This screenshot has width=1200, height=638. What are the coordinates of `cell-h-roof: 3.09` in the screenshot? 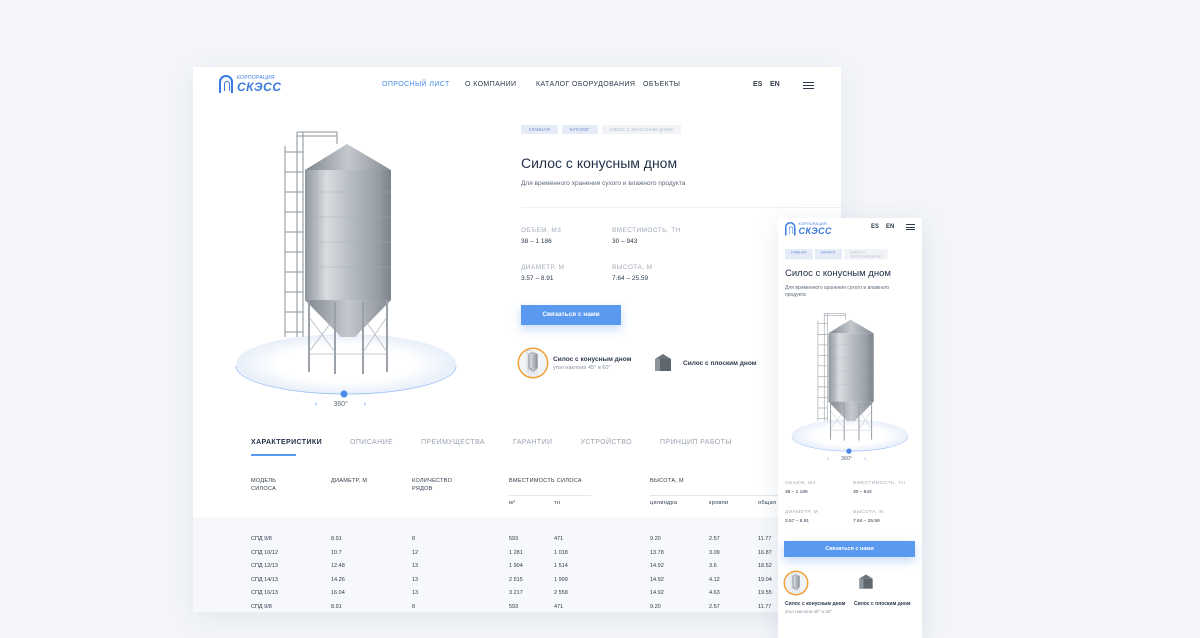 It's located at (714, 552).